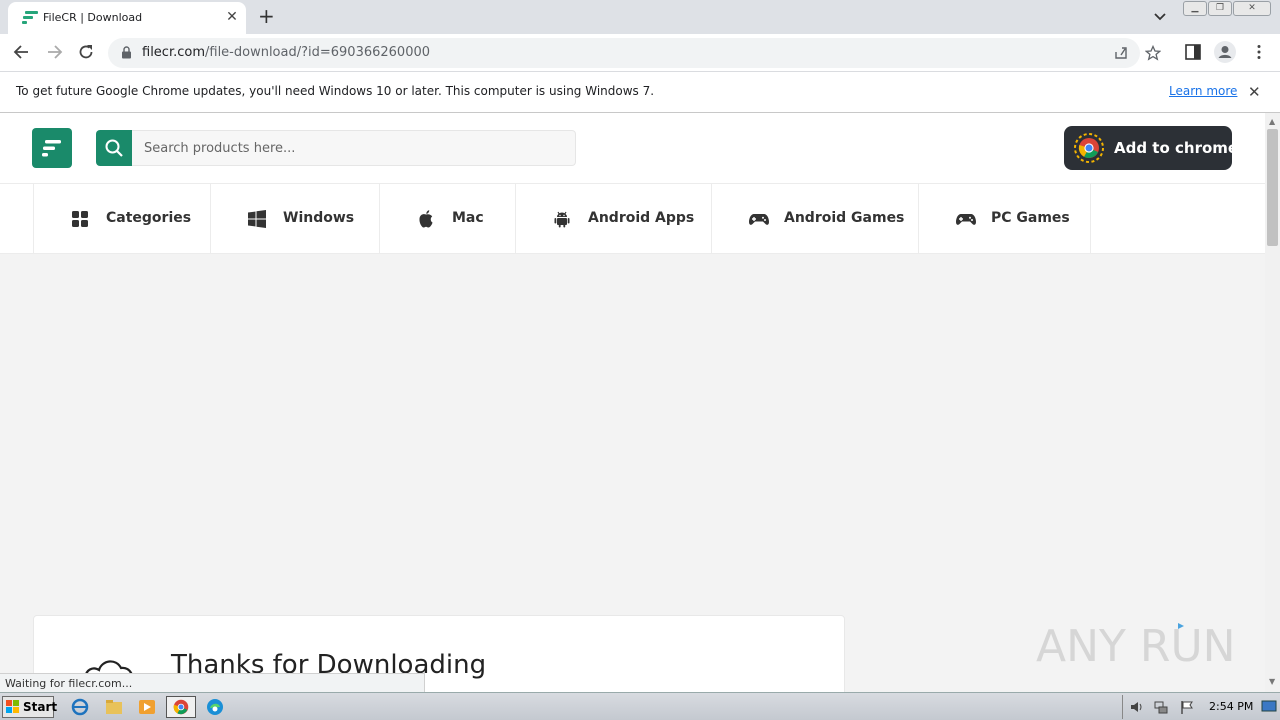 The width and height of the screenshot is (1280, 720). I want to click on start-label: Start, so click(40, 707).